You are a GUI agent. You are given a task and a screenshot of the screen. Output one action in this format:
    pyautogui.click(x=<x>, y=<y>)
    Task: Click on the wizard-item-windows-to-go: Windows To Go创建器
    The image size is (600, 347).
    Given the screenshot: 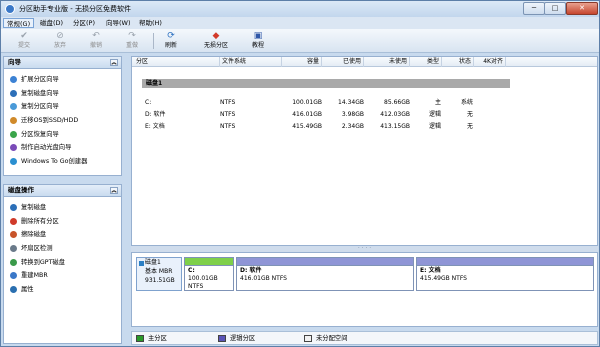 What is the action you would take?
    pyautogui.click(x=62, y=162)
    